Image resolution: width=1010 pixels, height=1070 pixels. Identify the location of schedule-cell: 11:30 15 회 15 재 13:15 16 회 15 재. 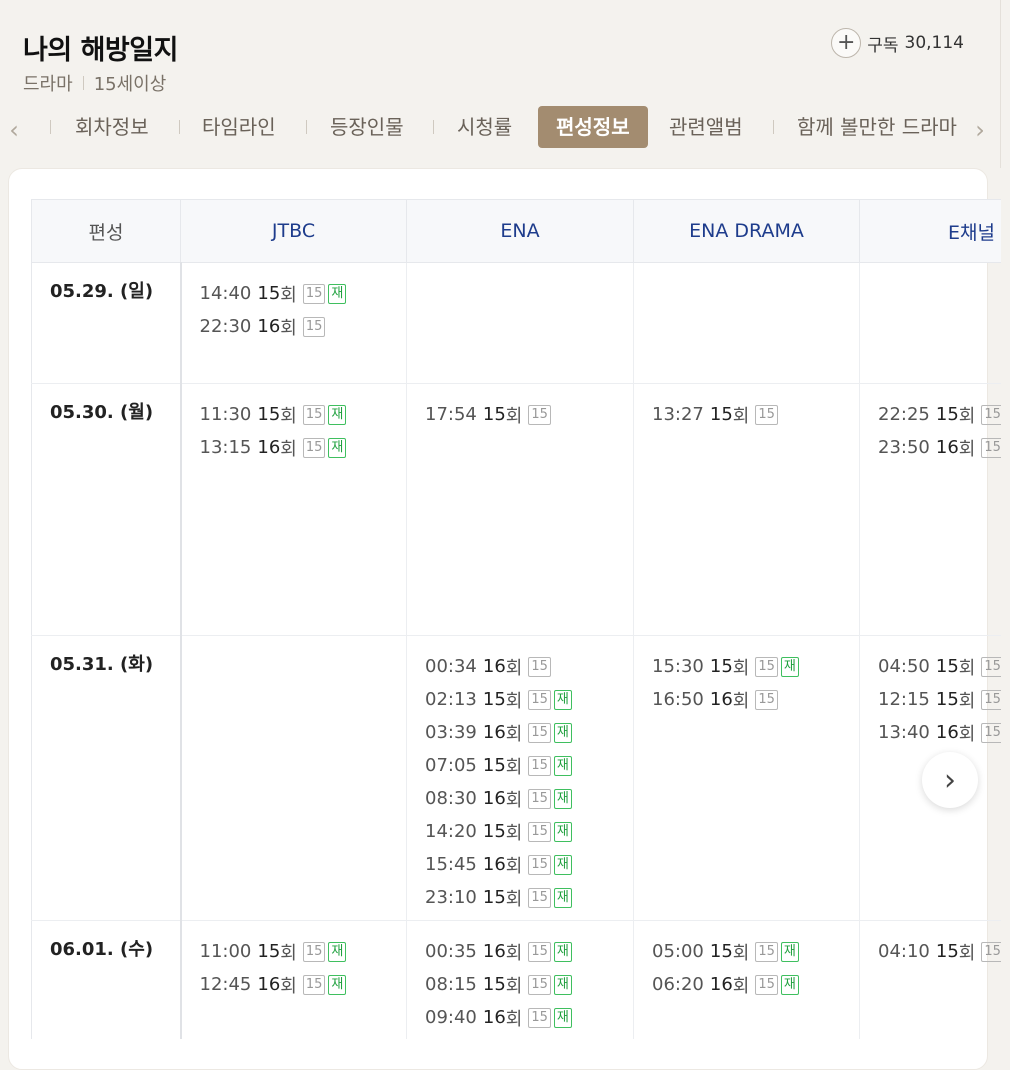
(293, 509).